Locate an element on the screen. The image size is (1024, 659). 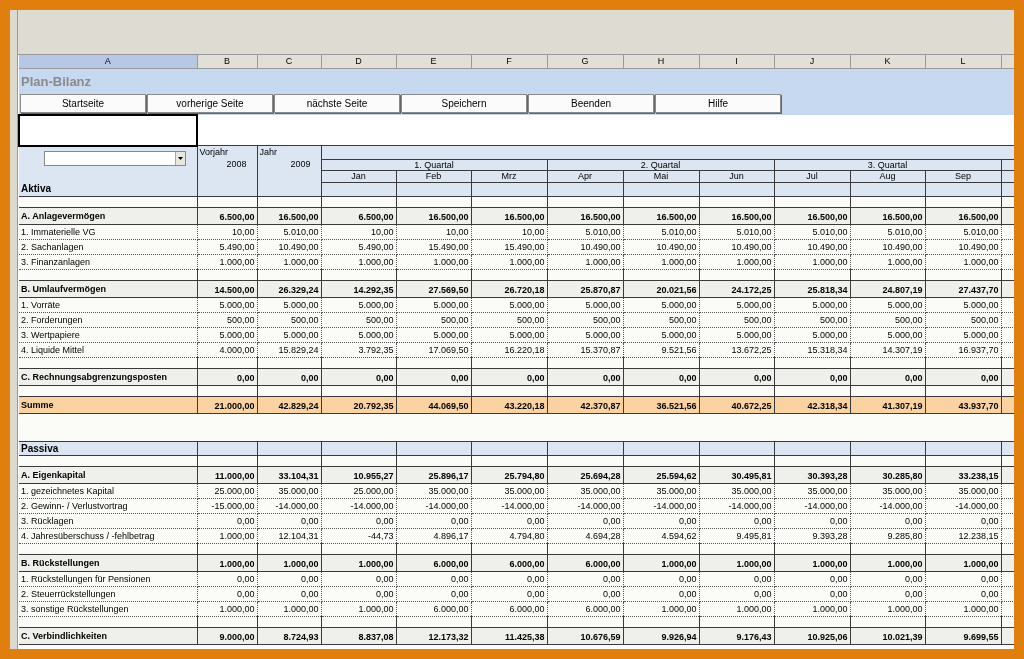
value-cell-text: -44,73 is located at coordinates (380, 536).